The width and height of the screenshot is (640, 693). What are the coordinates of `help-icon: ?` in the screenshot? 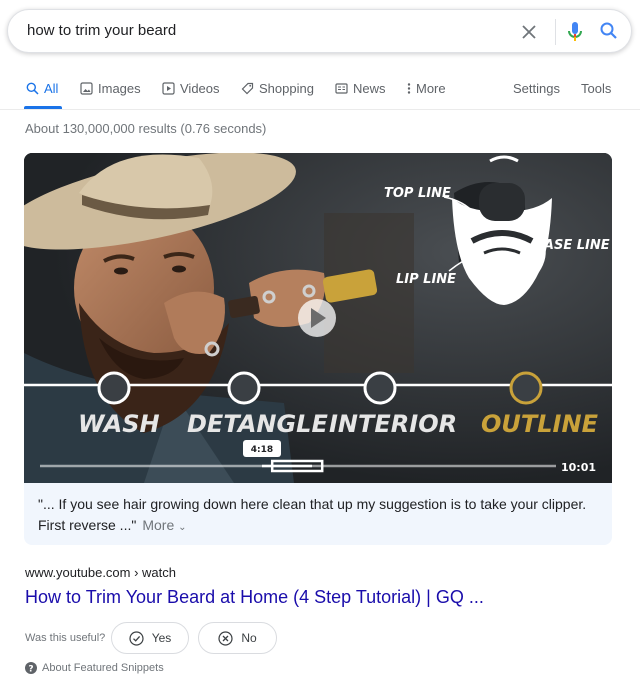 It's located at (31, 668).